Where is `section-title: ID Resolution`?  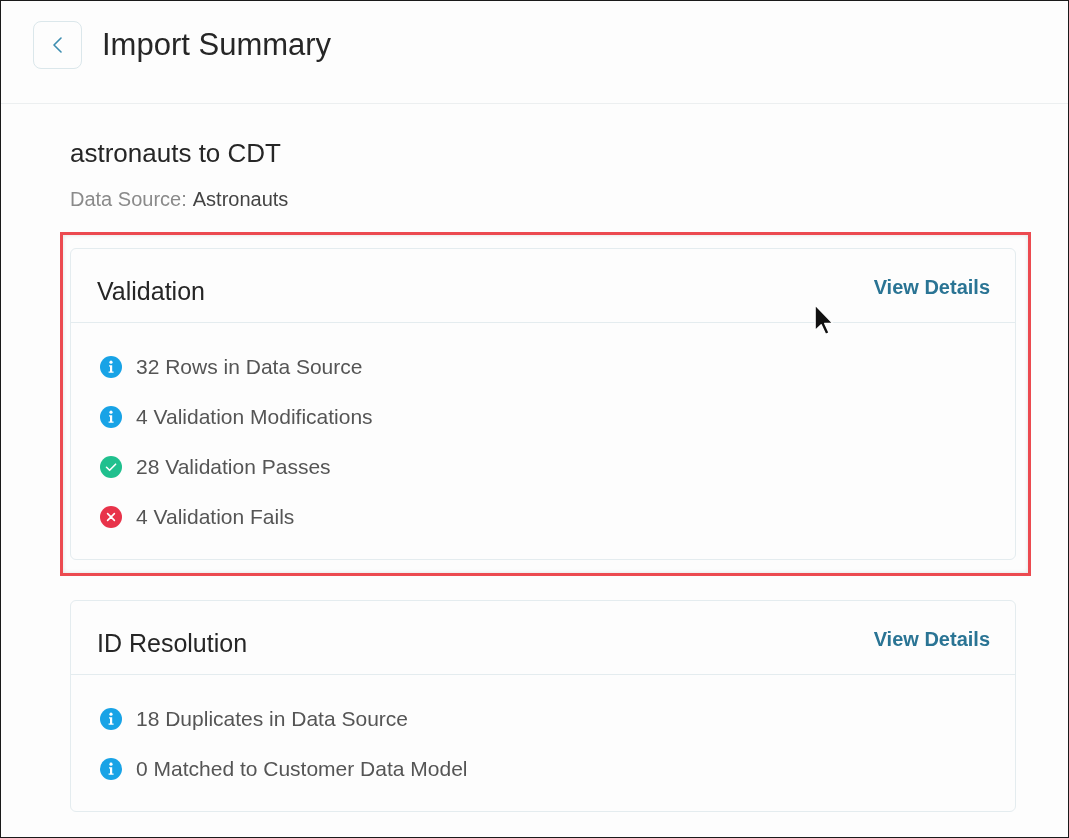
section-title: ID Resolution is located at coordinates (172, 643).